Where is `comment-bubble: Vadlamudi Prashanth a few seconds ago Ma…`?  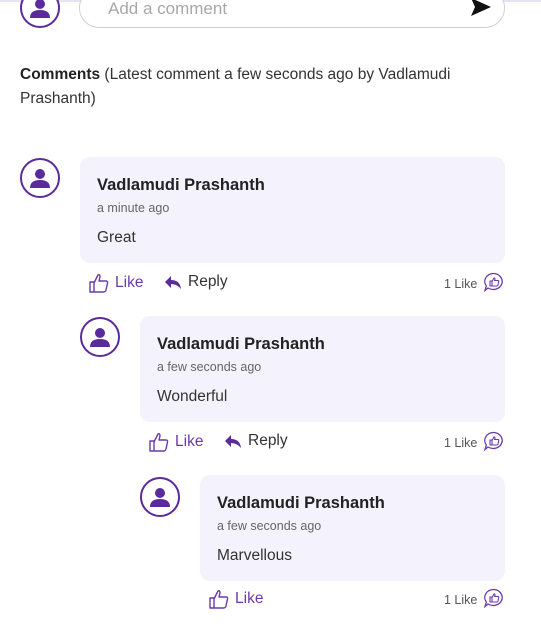 comment-bubble: Vadlamudi Prashanth a few seconds ago Ma… is located at coordinates (352, 528).